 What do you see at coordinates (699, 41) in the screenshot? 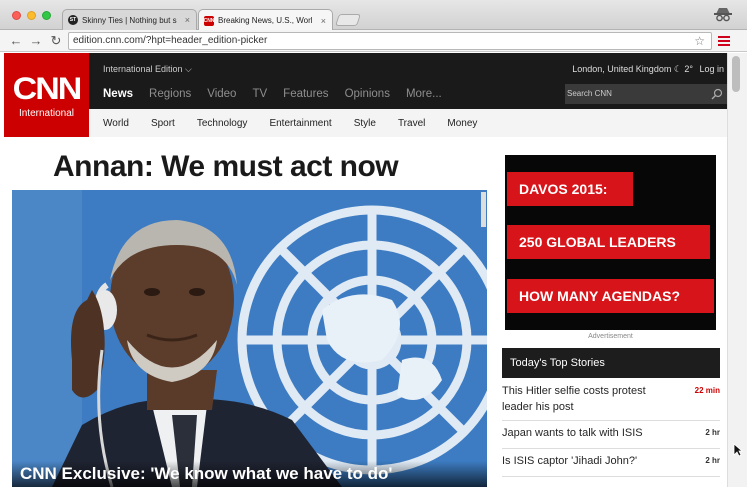
I see `bookmark-star-icon: ☆` at bounding box center [699, 41].